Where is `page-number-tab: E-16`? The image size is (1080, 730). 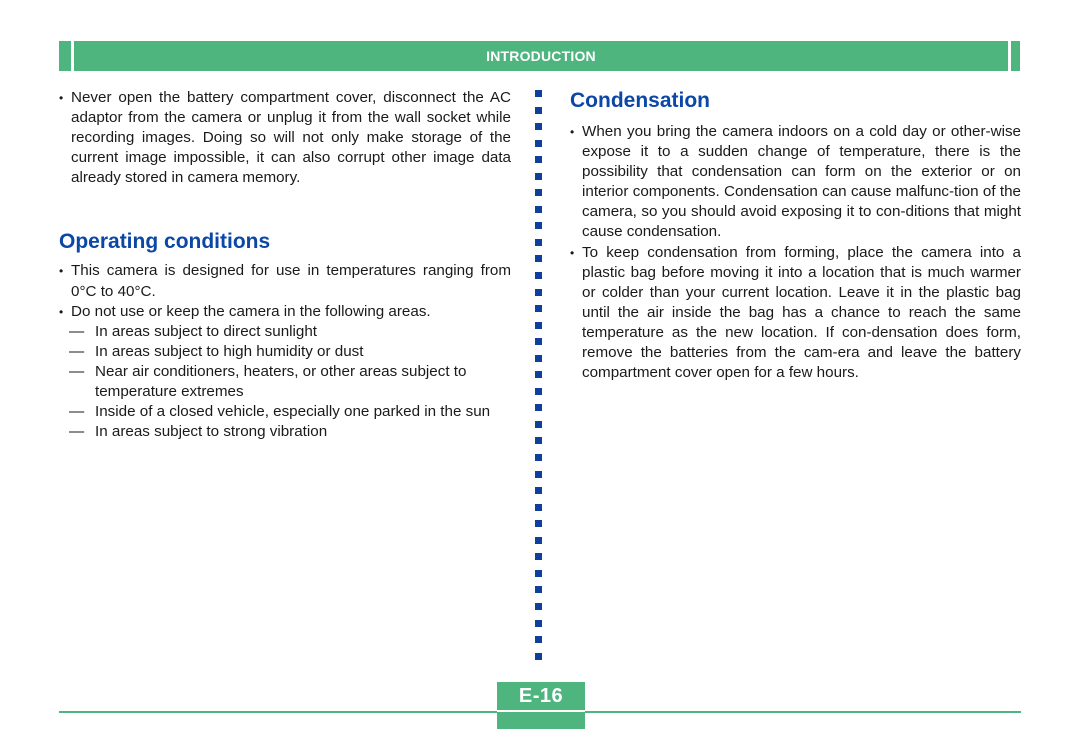
page-number-tab: E-16 is located at coordinates (541, 696).